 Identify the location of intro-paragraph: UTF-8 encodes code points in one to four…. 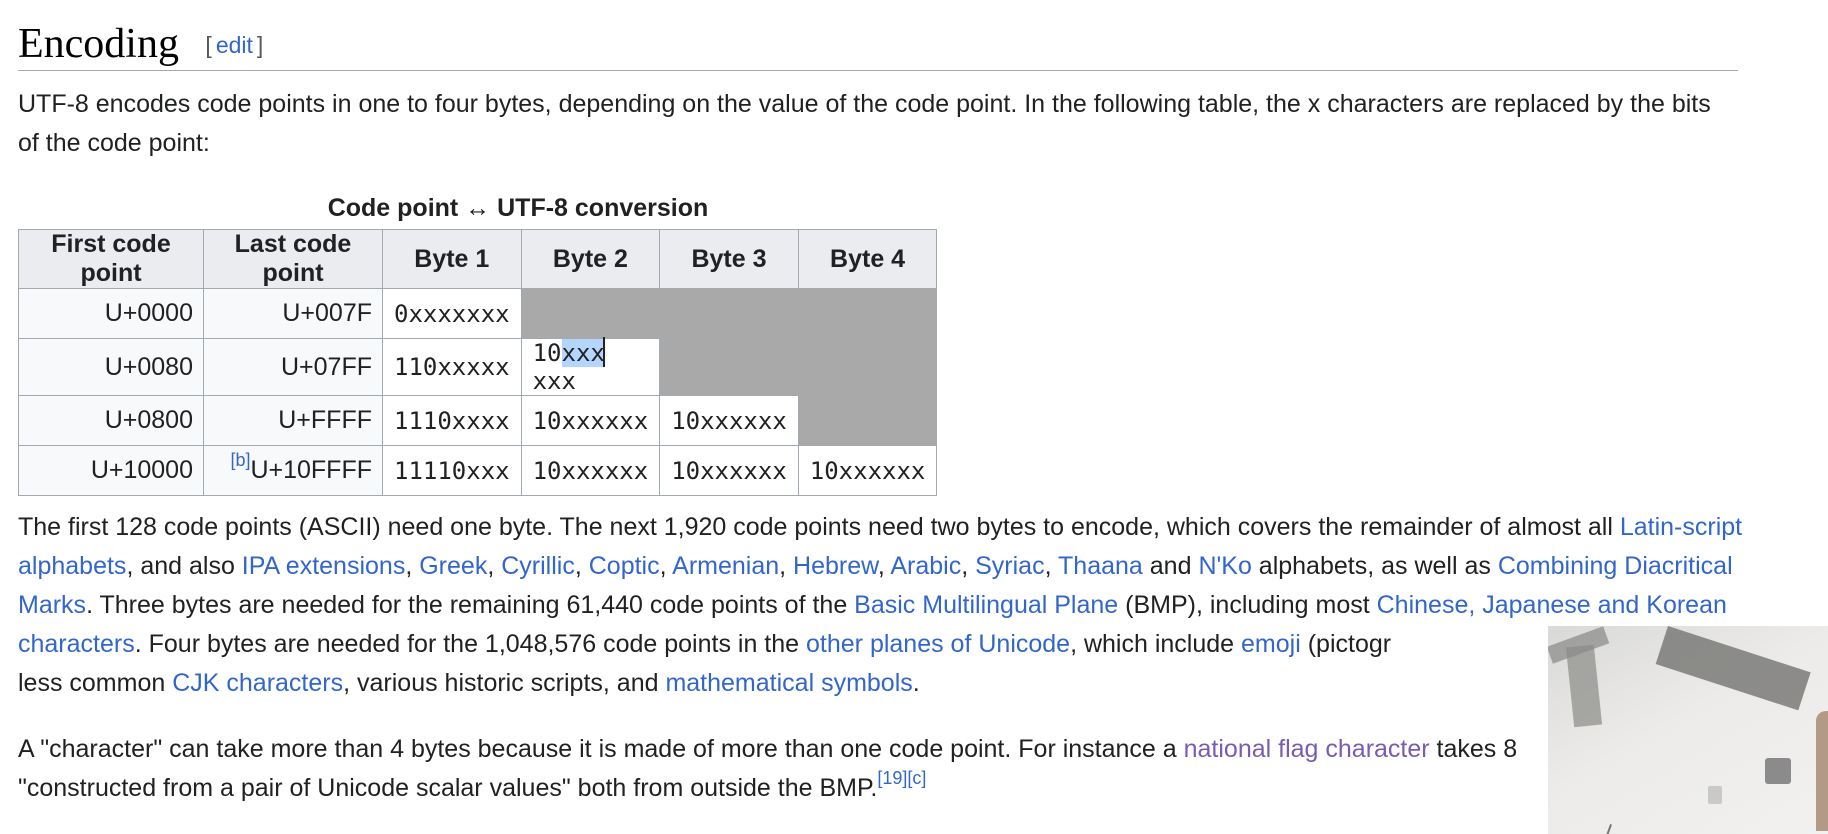
(878, 124).